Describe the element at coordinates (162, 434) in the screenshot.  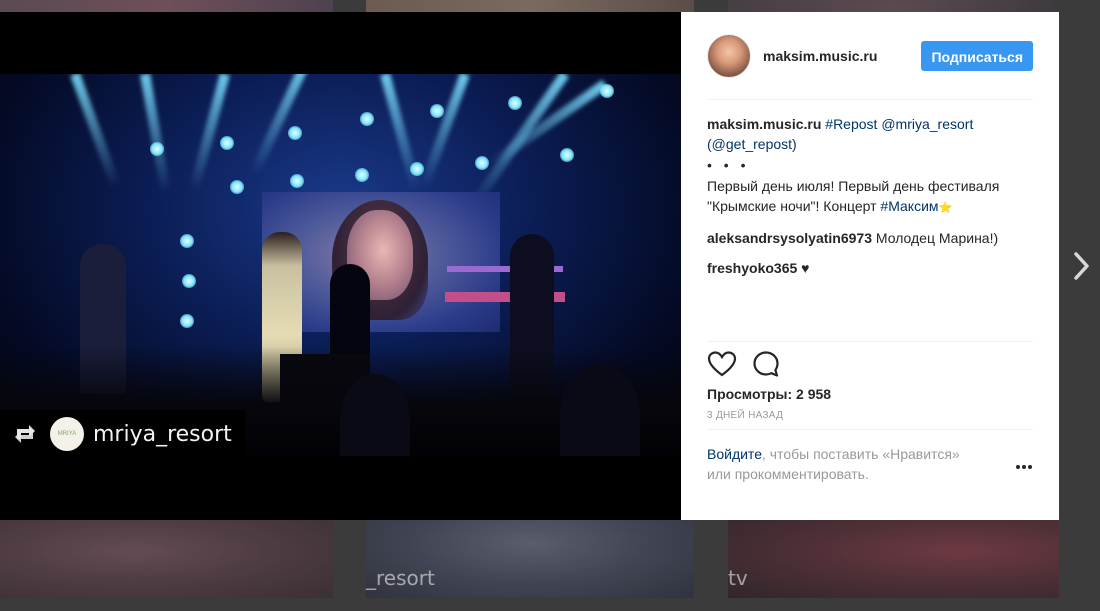
I see `repost-account-name: mriya_resort` at that location.